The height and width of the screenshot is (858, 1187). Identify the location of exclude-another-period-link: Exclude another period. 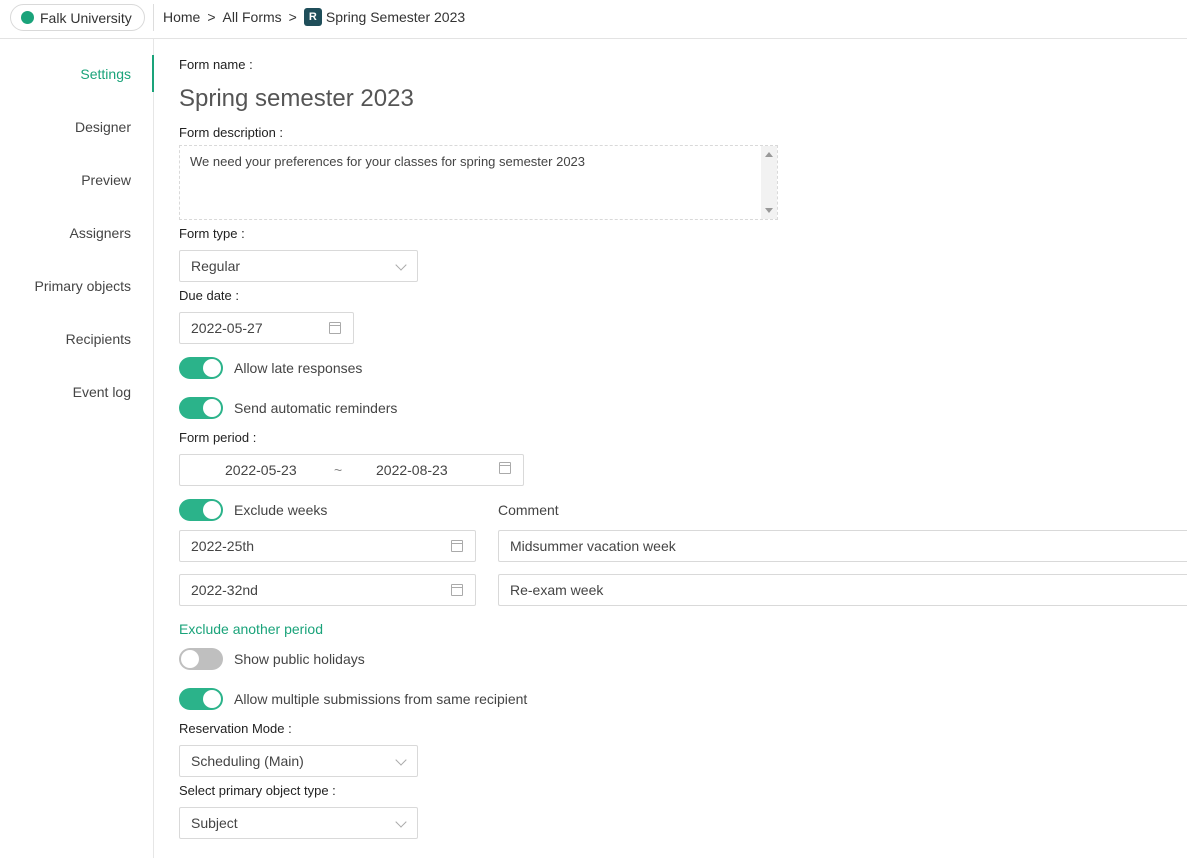
(251, 629).